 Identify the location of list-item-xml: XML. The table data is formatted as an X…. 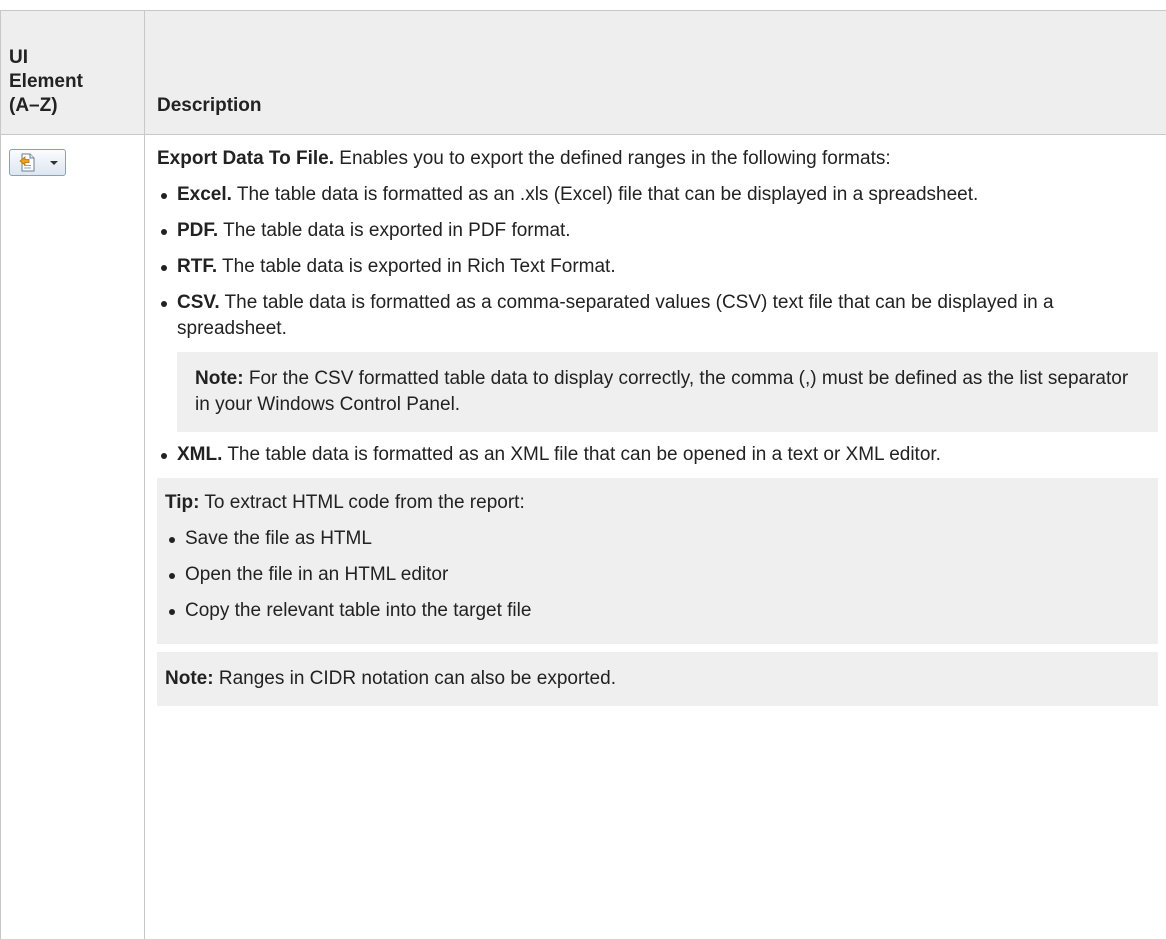
(657, 455).